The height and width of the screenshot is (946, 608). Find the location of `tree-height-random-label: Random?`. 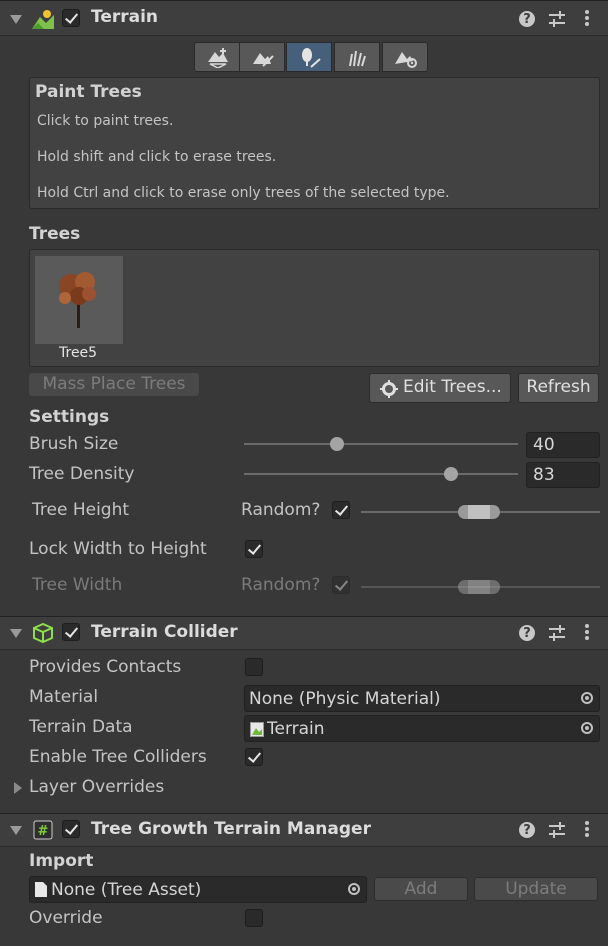

tree-height-random-label: Random? is located at coordinates (281, 510).